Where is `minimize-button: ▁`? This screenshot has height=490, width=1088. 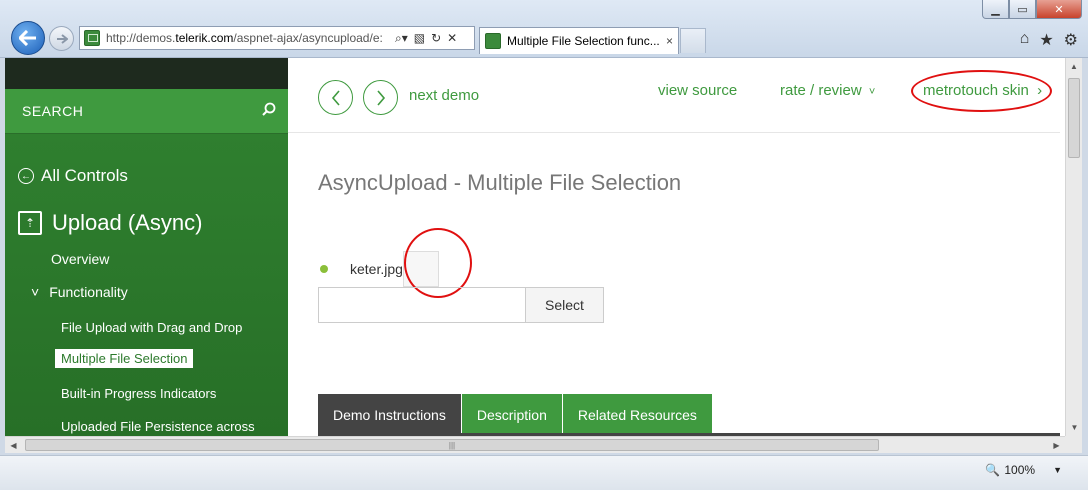 minimize-button: ▁ is located at coordinates (995, 9).